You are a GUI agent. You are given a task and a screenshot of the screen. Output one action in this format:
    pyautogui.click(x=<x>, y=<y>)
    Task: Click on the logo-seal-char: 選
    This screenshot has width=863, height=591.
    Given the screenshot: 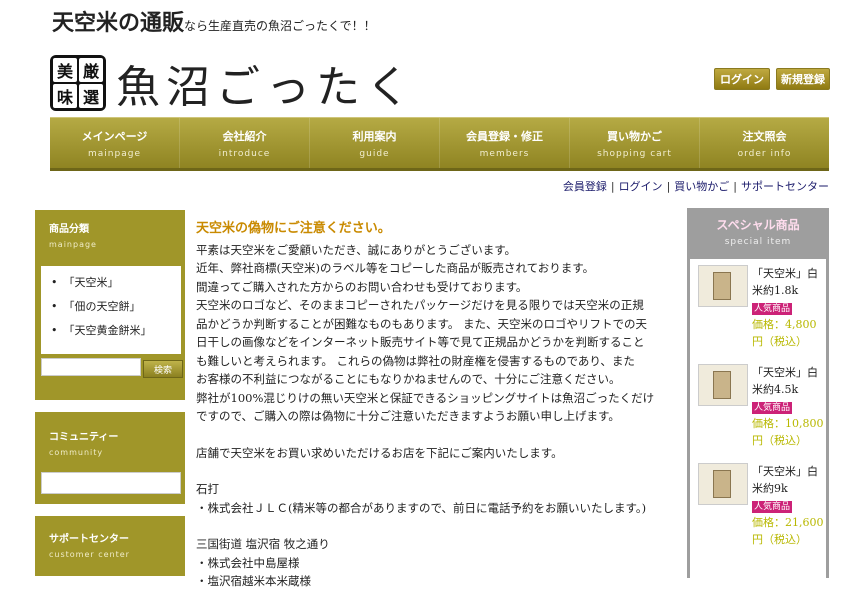 What is the action you would take?
    pyautogui.click(x=91, y=96)
    